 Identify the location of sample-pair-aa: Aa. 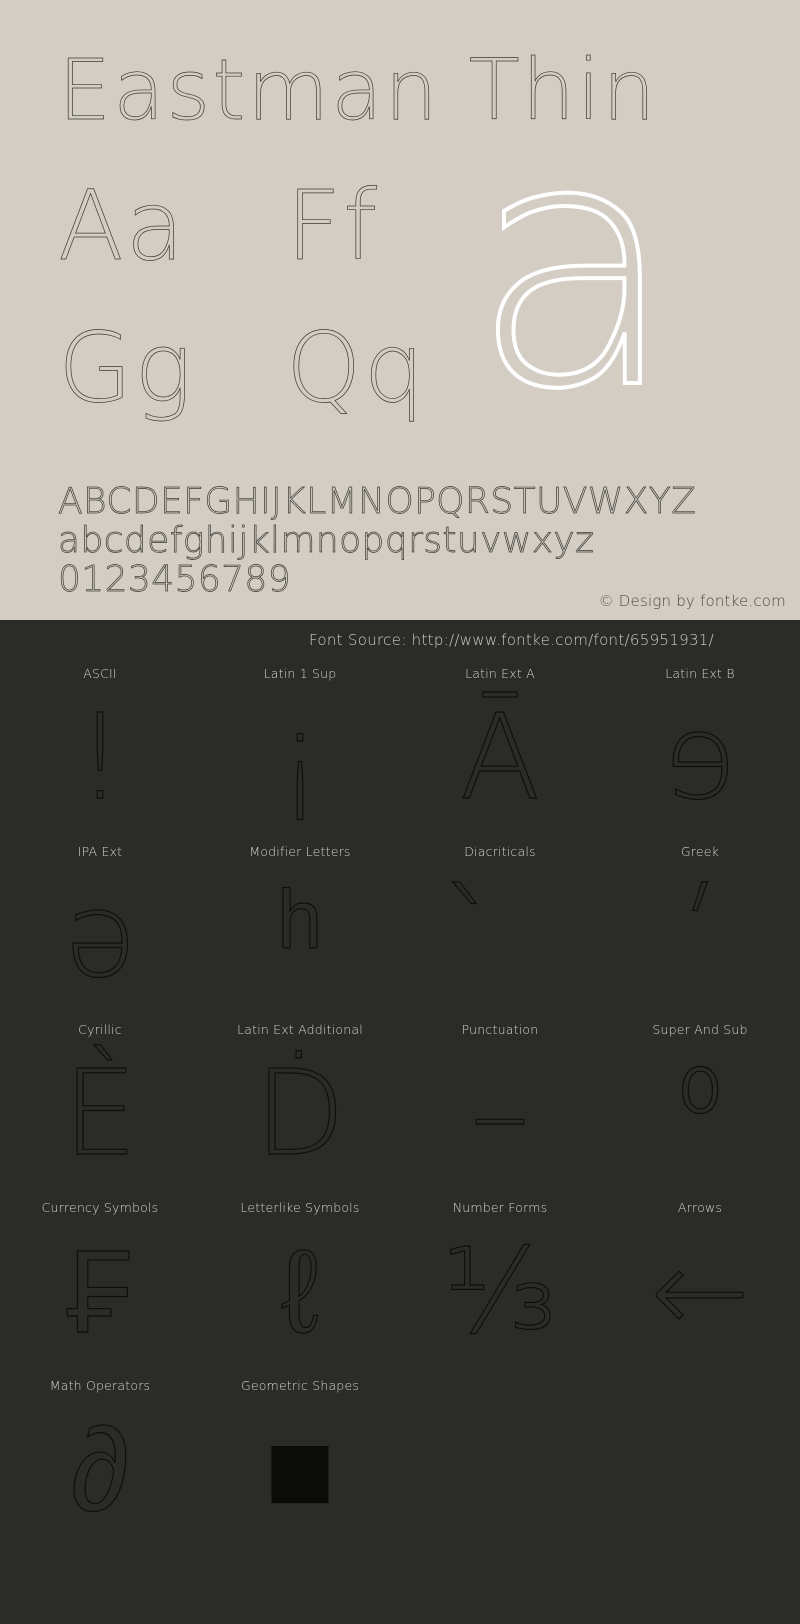
(122, 226).